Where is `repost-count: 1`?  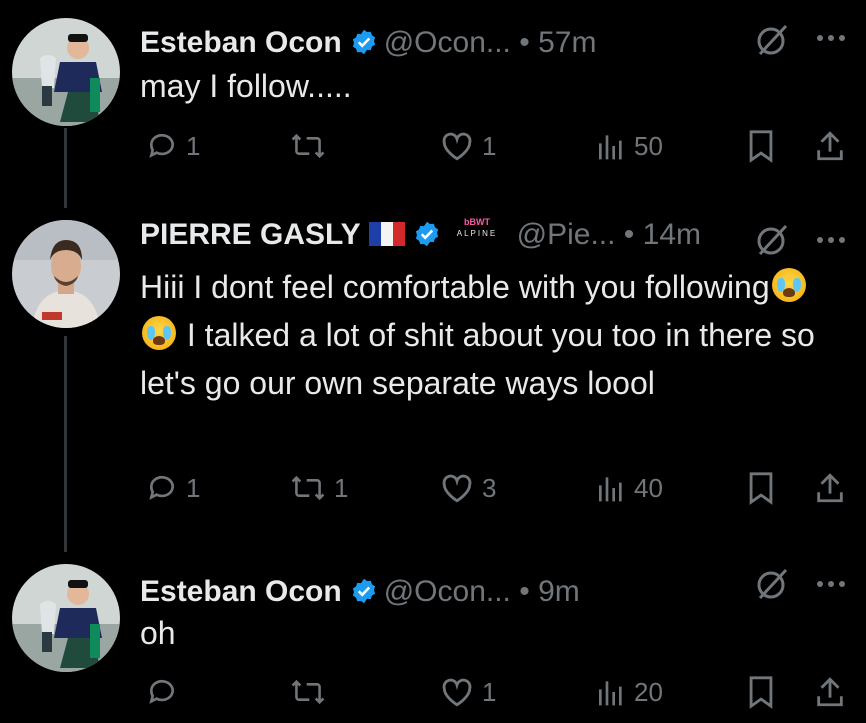
repost-count: 1 is located at coordinates (341, 487).